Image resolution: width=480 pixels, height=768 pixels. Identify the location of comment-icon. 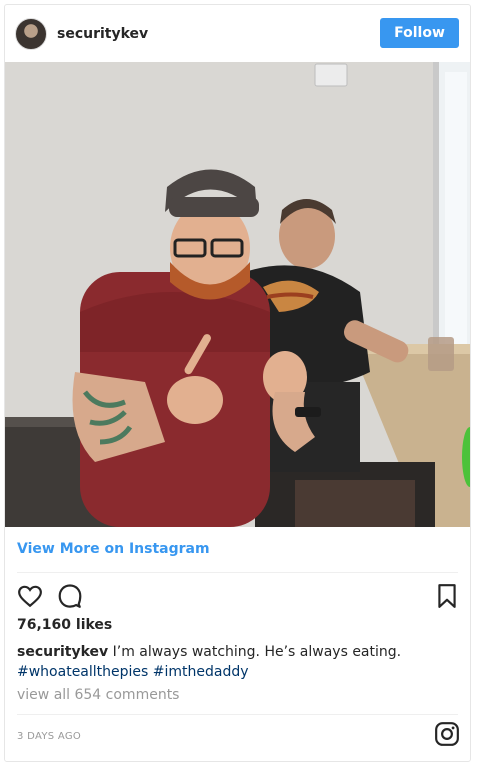
(70, 596).